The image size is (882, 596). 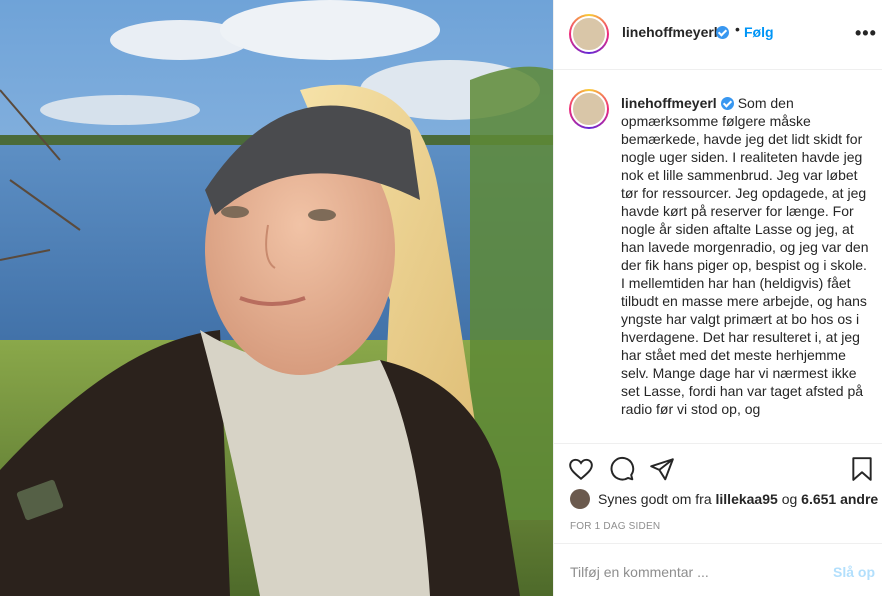 I want to click on share-icon, so click(x=662, y=470).